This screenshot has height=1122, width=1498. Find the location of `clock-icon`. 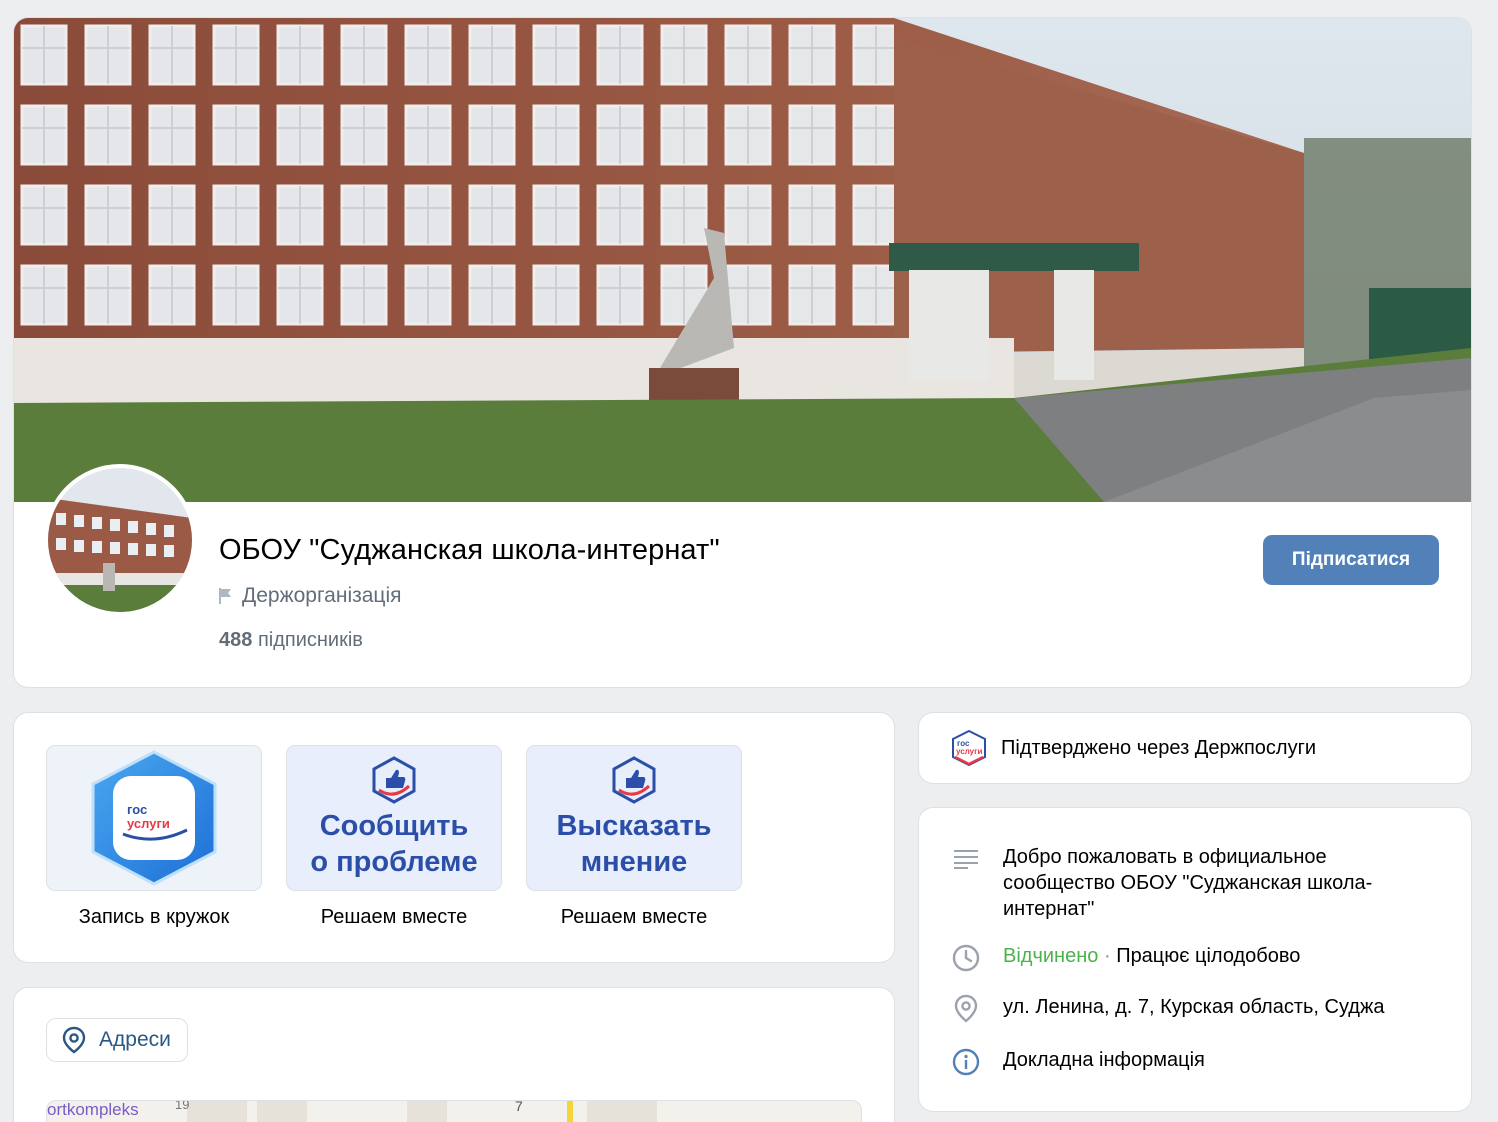

clock-icon is located at coordinates (966, 958).